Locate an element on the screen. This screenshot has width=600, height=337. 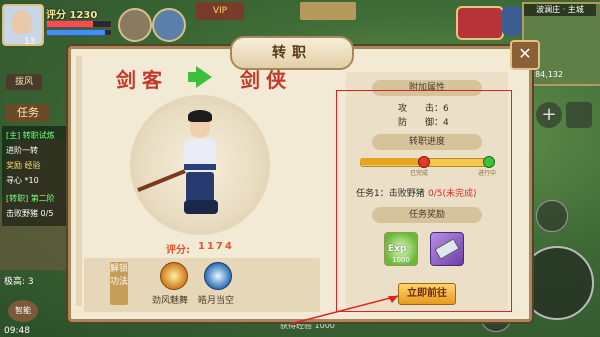
dialog-decoration is located at coordinates (79, 181).